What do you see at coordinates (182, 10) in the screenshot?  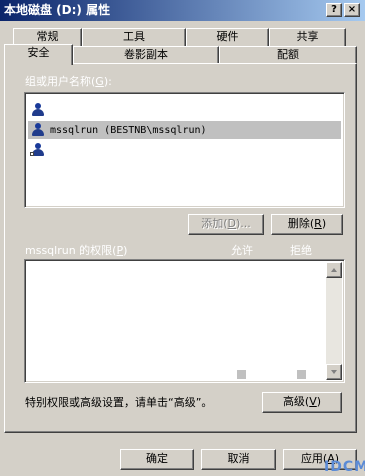 I see `title-bar: 本地磁盘 (D:) 属性 ? ×` at bounding box center [182, 10].